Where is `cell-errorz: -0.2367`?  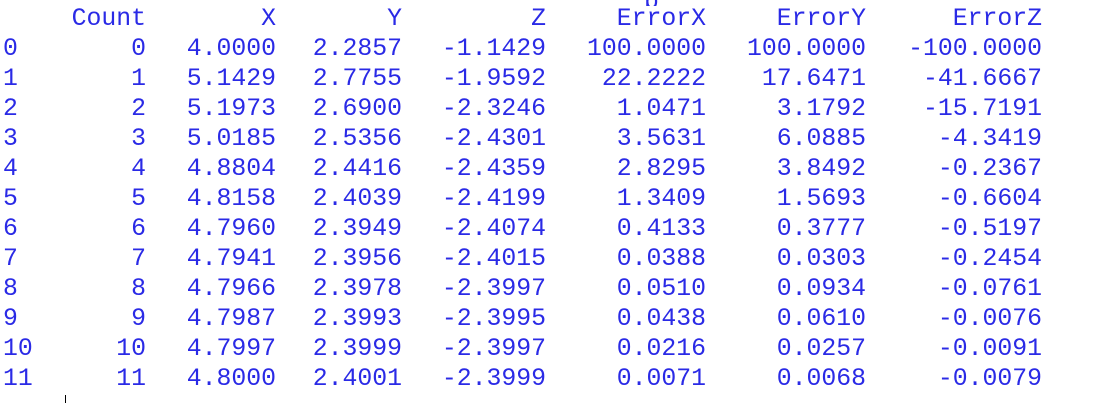 cell-errorz: -0.2367 is located at coordinates (989, 169).